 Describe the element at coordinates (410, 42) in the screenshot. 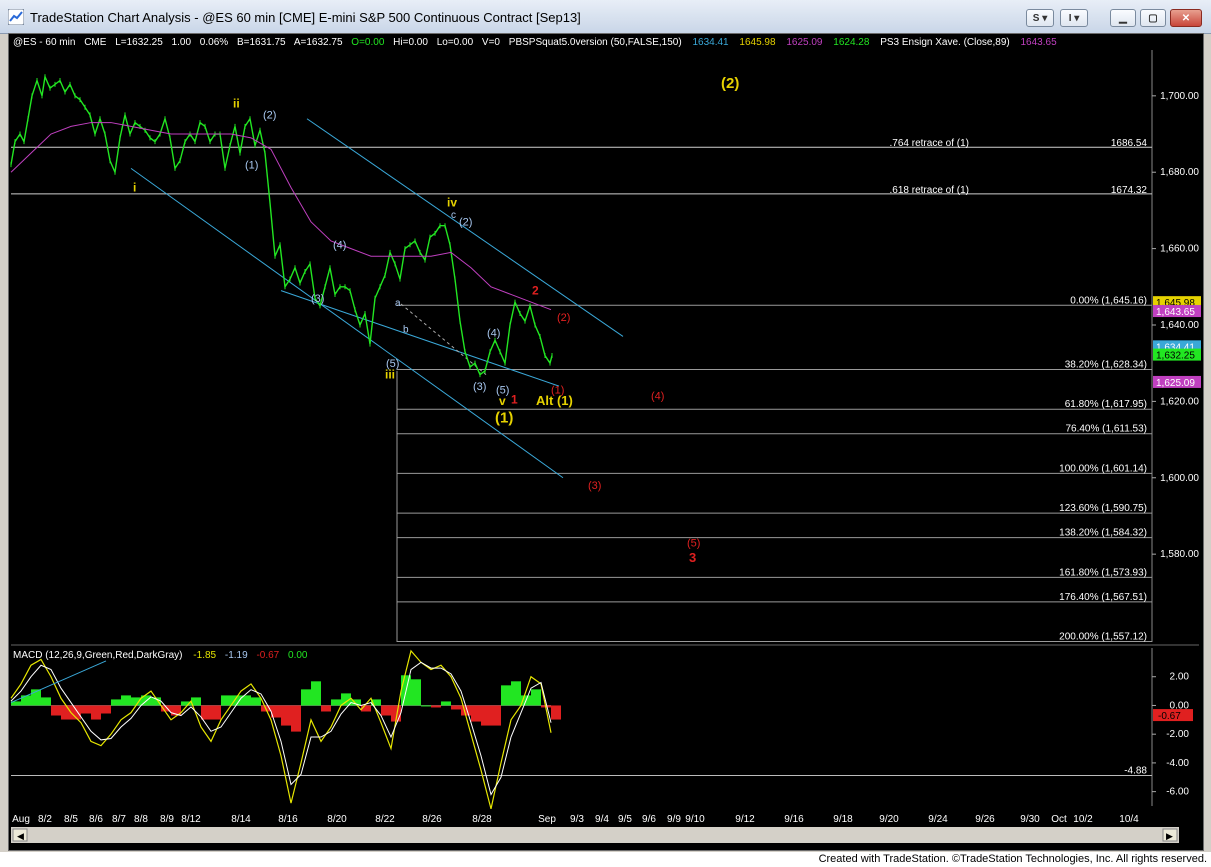

I see `header-hi: Hi=0.00` at that location.